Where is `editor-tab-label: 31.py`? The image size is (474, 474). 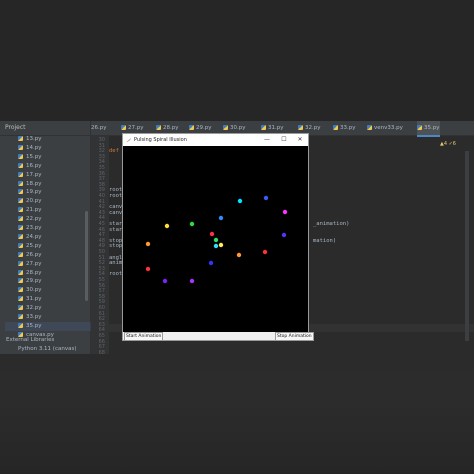
editor-tab-label: 31.py is located at coordinates (276, 128).